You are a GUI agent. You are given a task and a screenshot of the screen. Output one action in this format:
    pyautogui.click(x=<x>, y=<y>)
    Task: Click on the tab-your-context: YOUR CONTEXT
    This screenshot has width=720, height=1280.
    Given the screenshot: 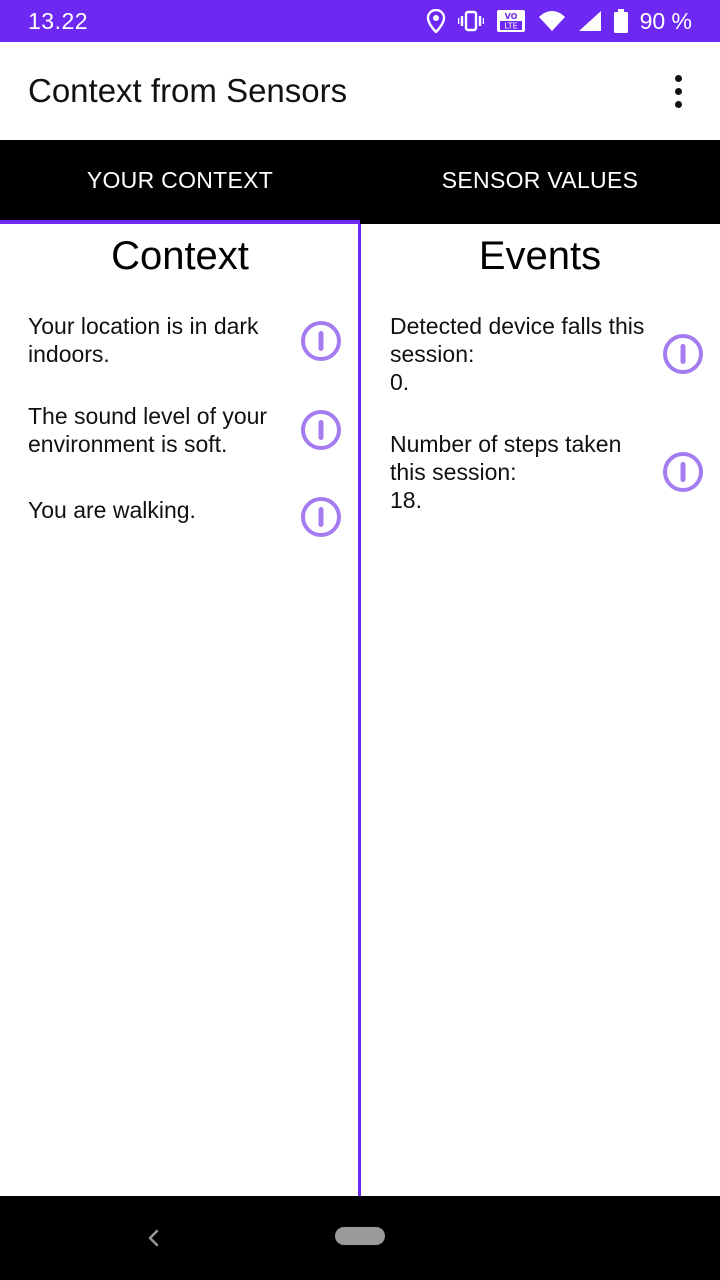 What is the action you would take?
    pyautogui.click(x=180, y=182)
    